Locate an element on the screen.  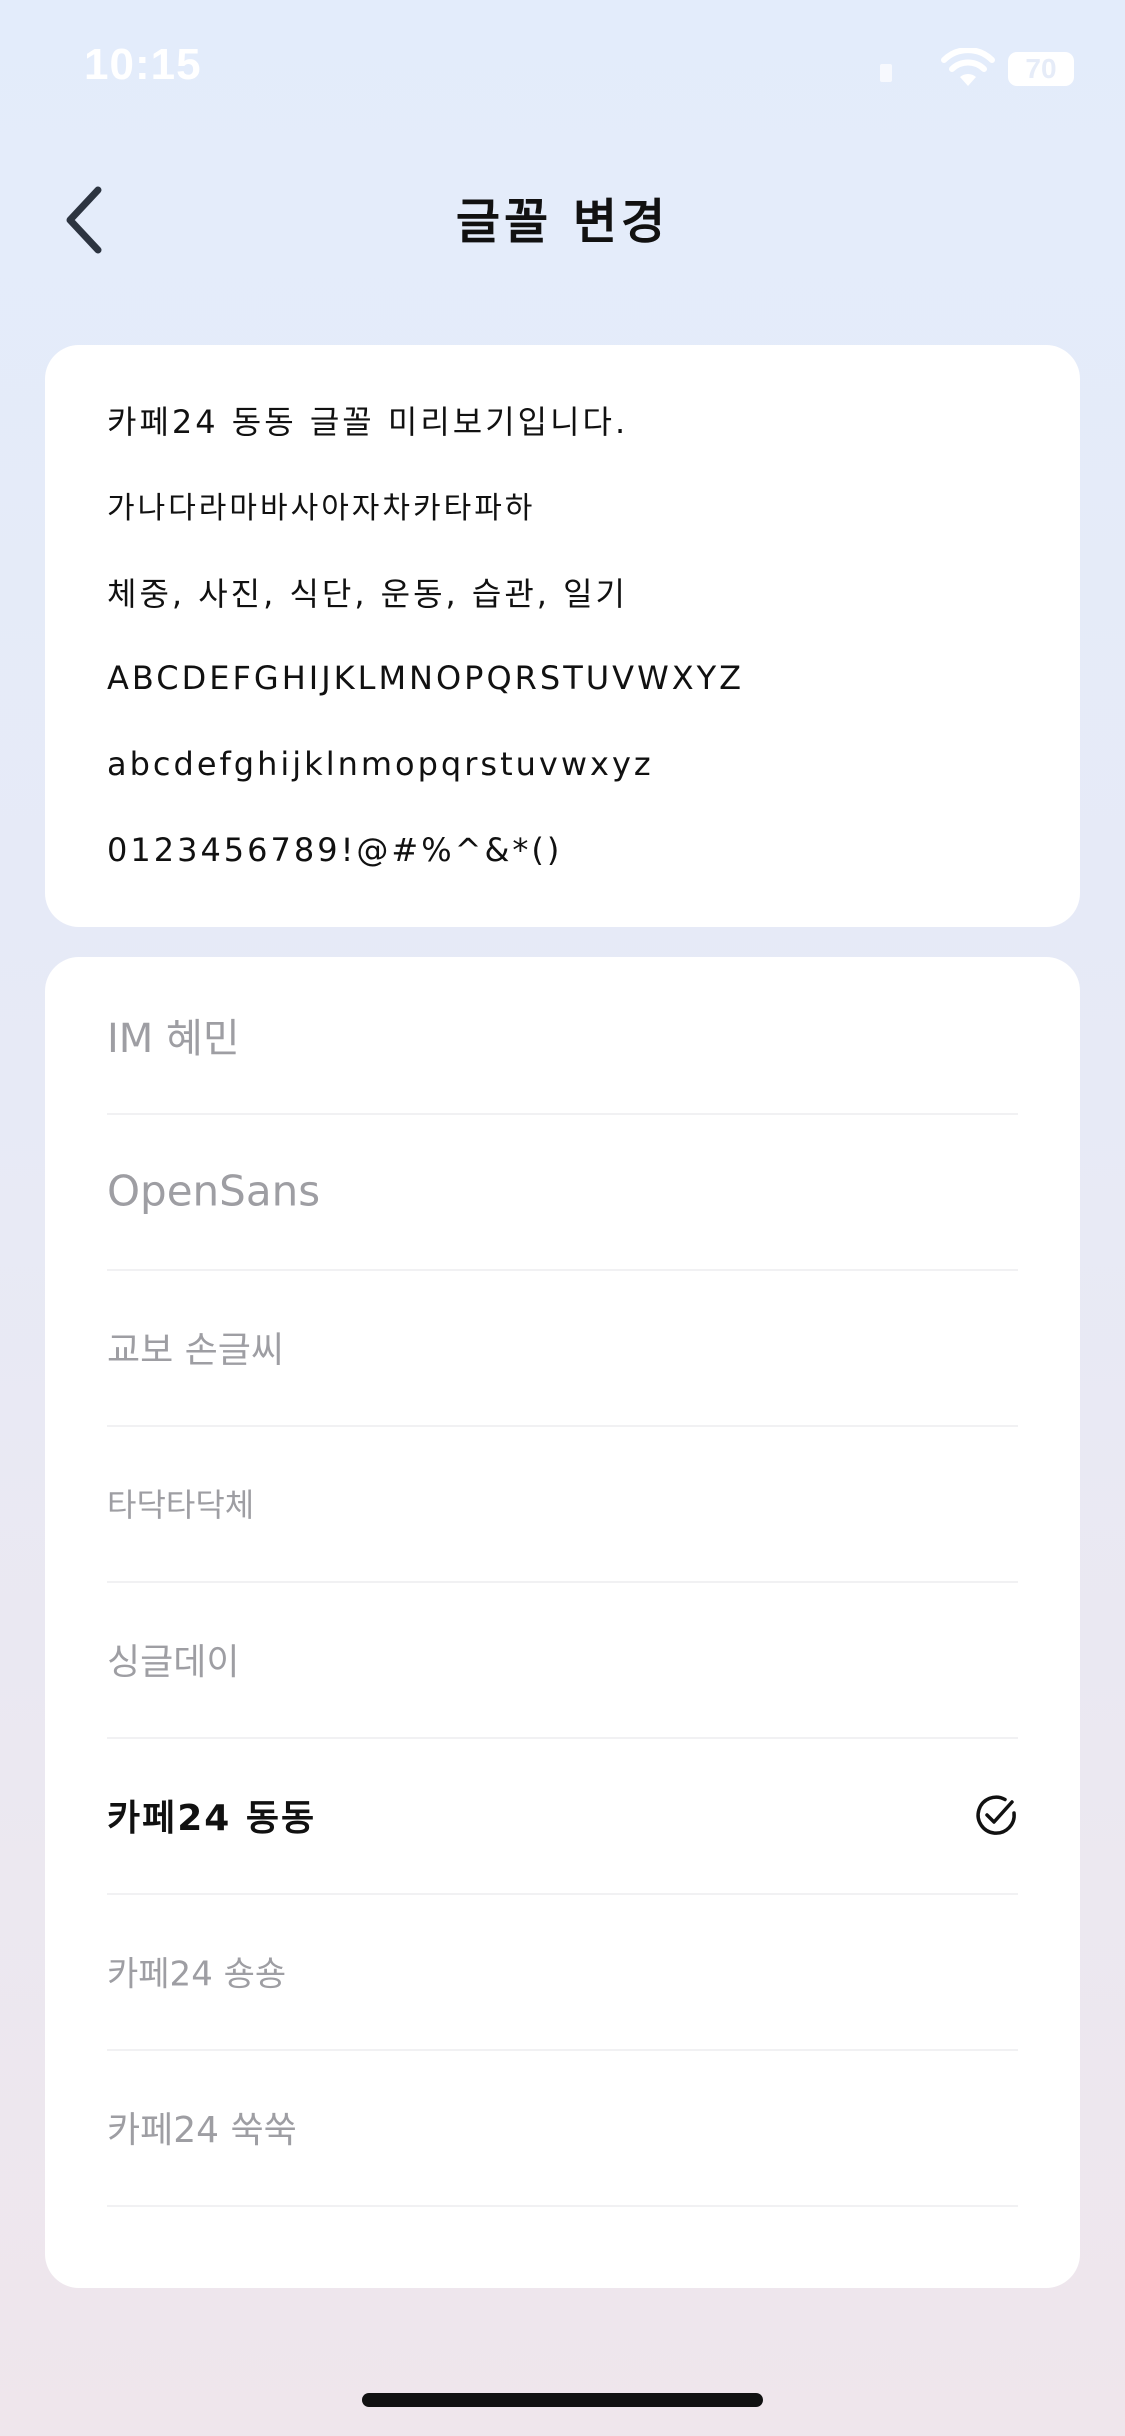
font-option-singleday: 싱글데이 is located at coordinates (562, 1660).